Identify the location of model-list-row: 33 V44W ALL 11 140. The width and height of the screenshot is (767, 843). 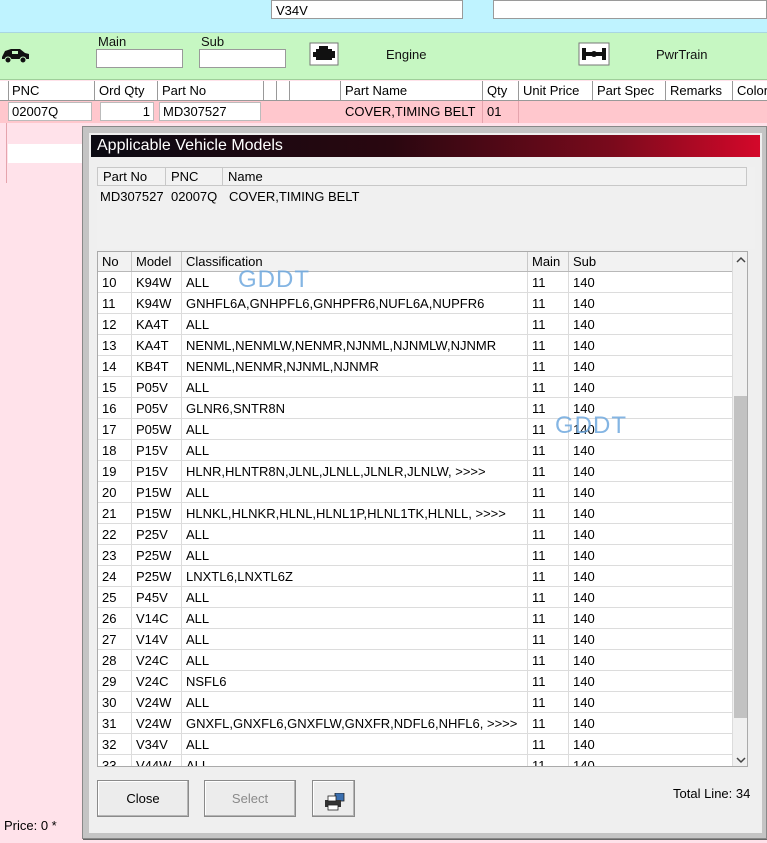
(415, 760).